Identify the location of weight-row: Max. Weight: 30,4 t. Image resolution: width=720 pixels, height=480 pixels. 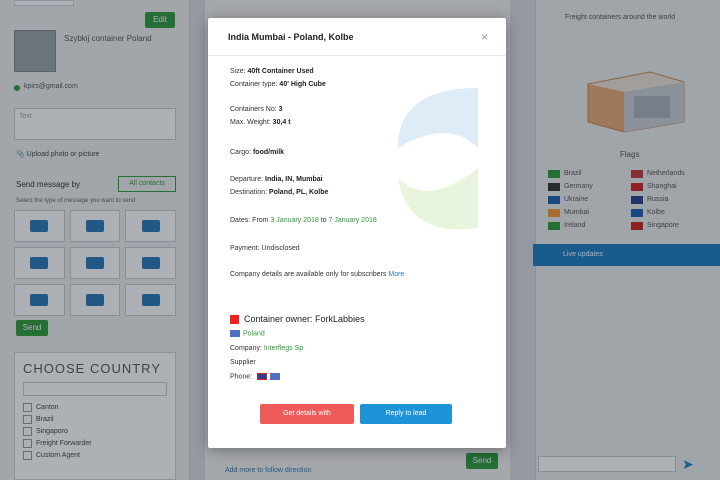
(260, 122).